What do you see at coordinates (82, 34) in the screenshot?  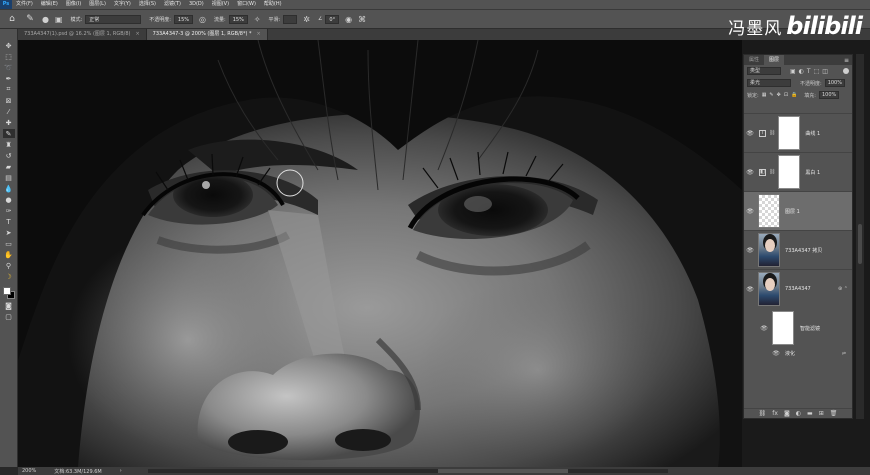 I see `tab-document-1: 733A4347(1).psd @ 16.2% (图层 1, RGB/8) ×` at bounding box center [82, 34].